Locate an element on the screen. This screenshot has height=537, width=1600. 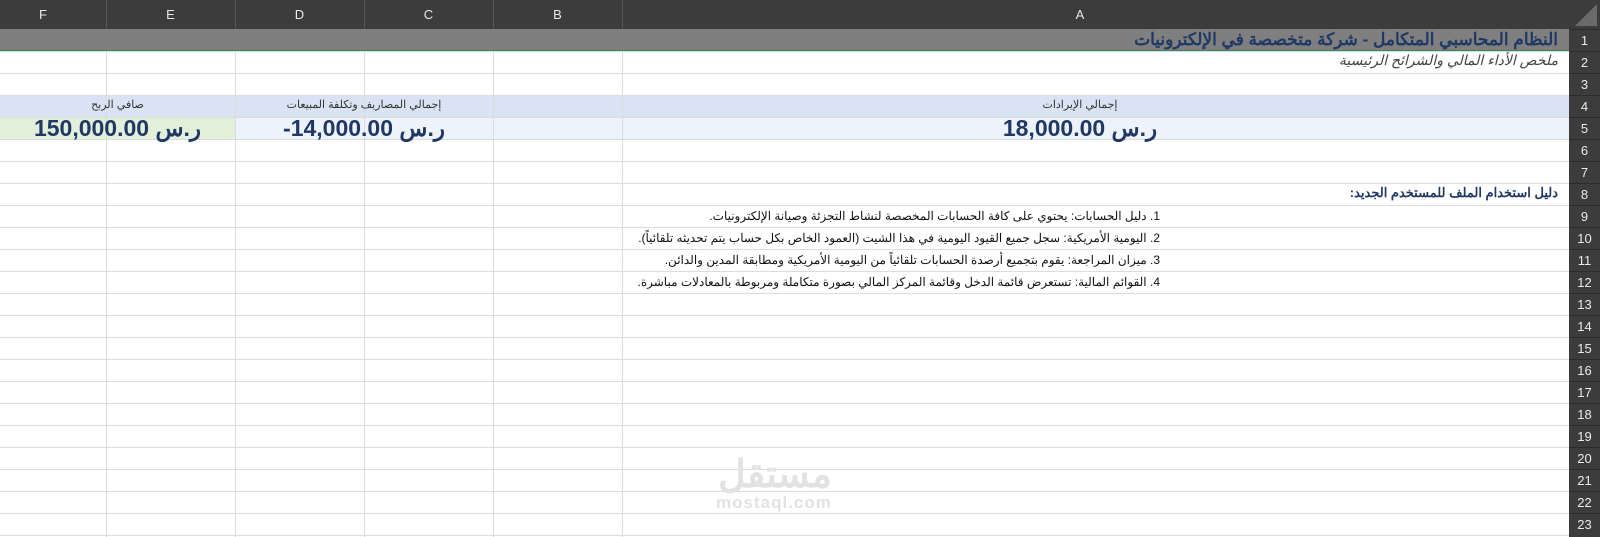
select-all-corner is located at coordinates (1584, 14).